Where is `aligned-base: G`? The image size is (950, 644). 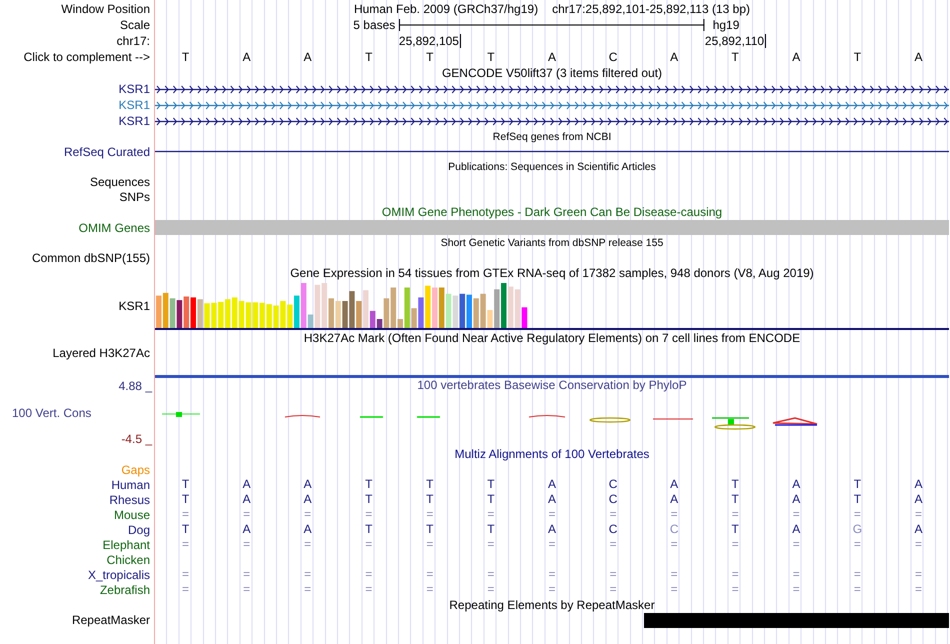
aligned-base: G is located at coordinates (857, 529).